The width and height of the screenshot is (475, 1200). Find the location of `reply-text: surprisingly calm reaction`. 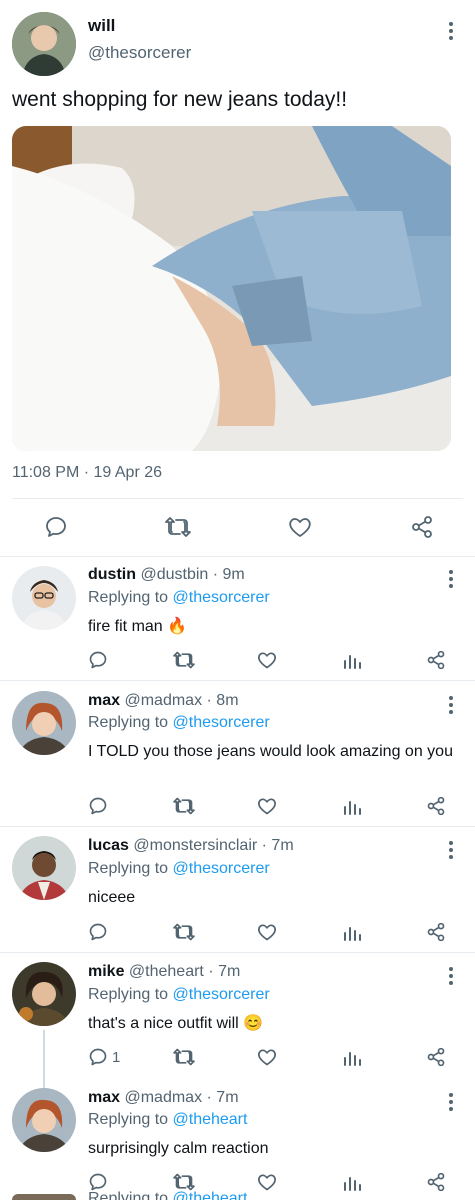

reply-text: surprisingly calm reaction is located at coordinates (178, 1148).